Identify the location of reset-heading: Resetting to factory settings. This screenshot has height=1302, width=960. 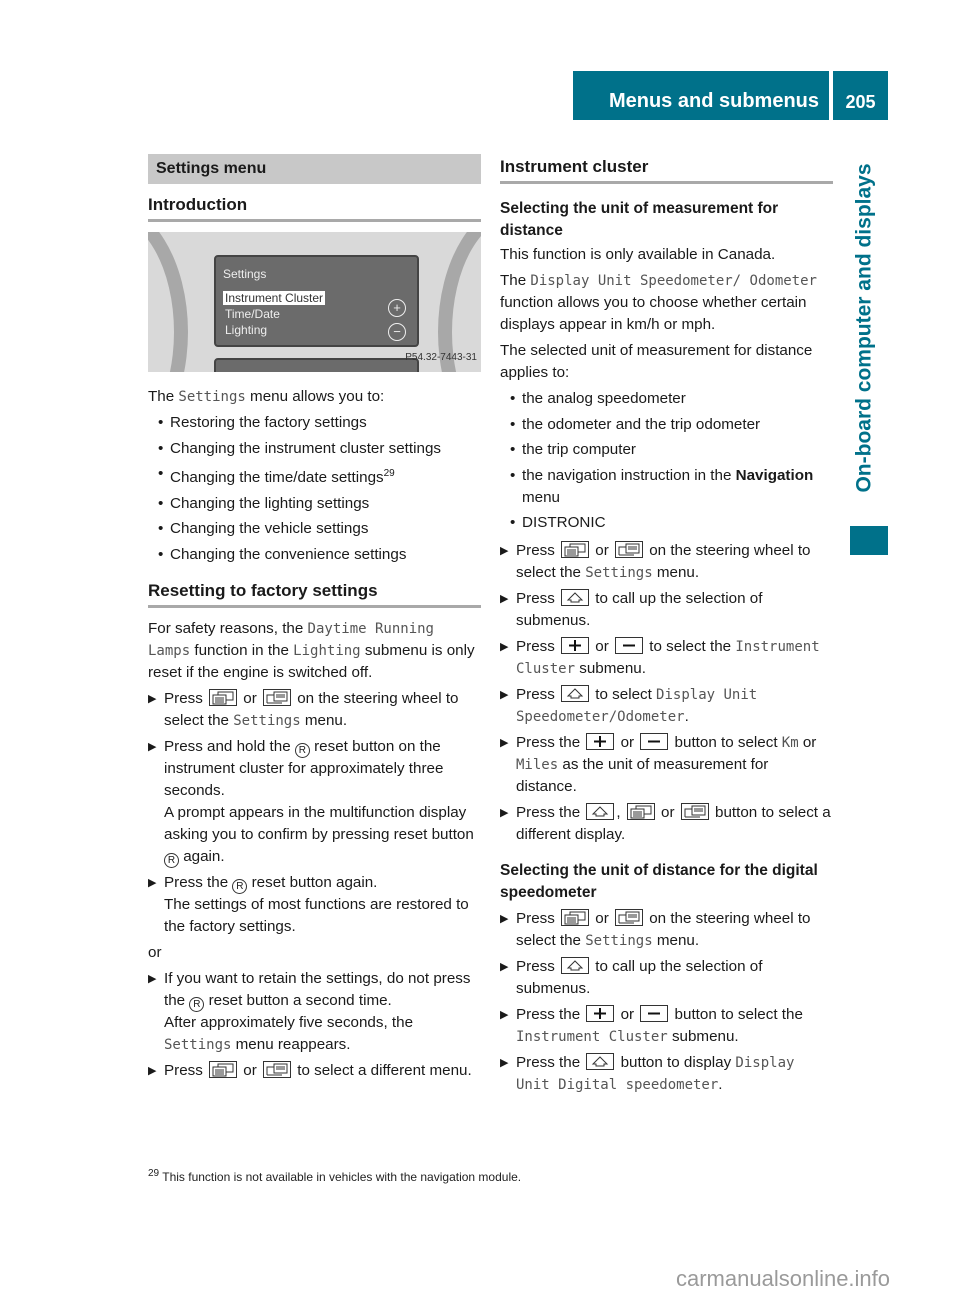
(314, 594).